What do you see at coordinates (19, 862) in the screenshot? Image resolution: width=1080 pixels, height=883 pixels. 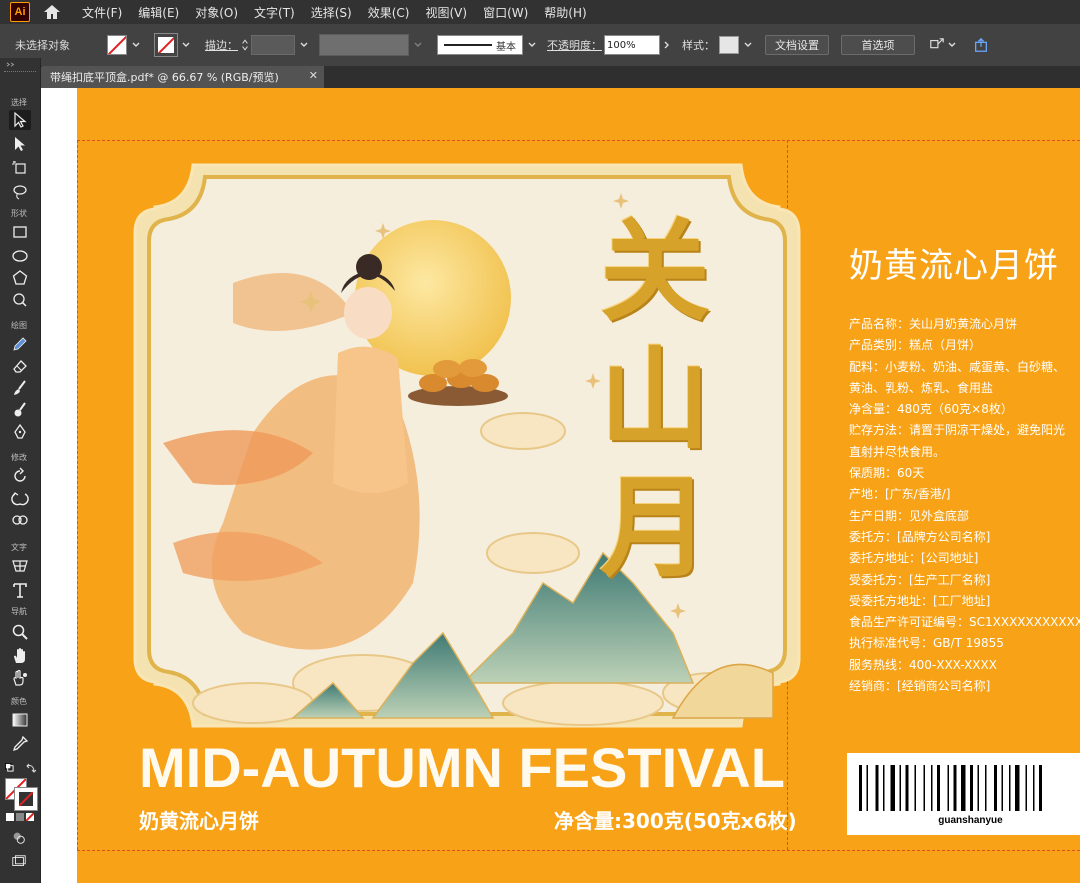 I see `screen-mode-icon` at bounding box center [19, 862].